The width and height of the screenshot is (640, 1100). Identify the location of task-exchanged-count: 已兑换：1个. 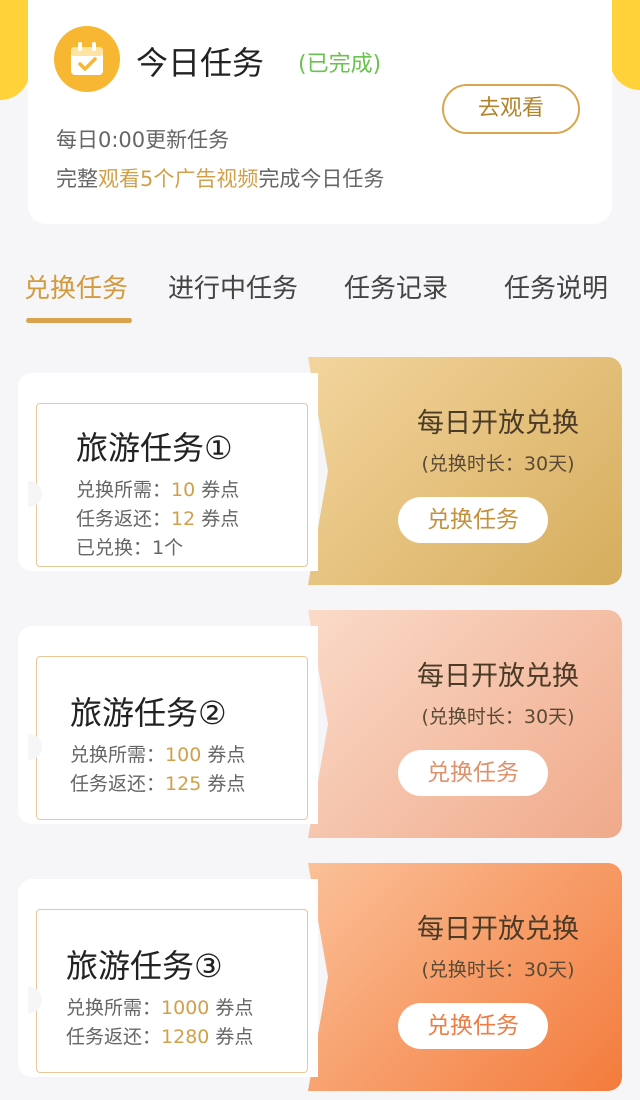
(130, 548).